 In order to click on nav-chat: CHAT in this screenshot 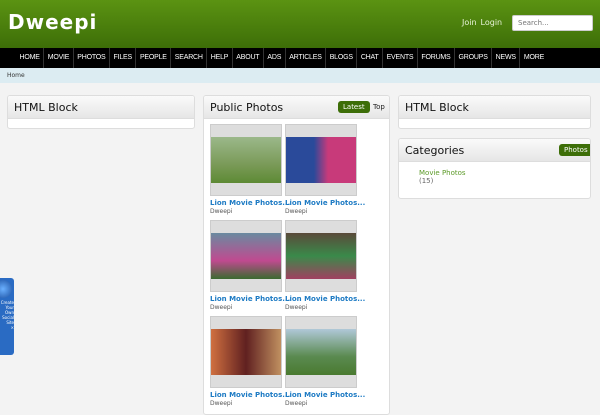, I will do `click(369, 58)`.